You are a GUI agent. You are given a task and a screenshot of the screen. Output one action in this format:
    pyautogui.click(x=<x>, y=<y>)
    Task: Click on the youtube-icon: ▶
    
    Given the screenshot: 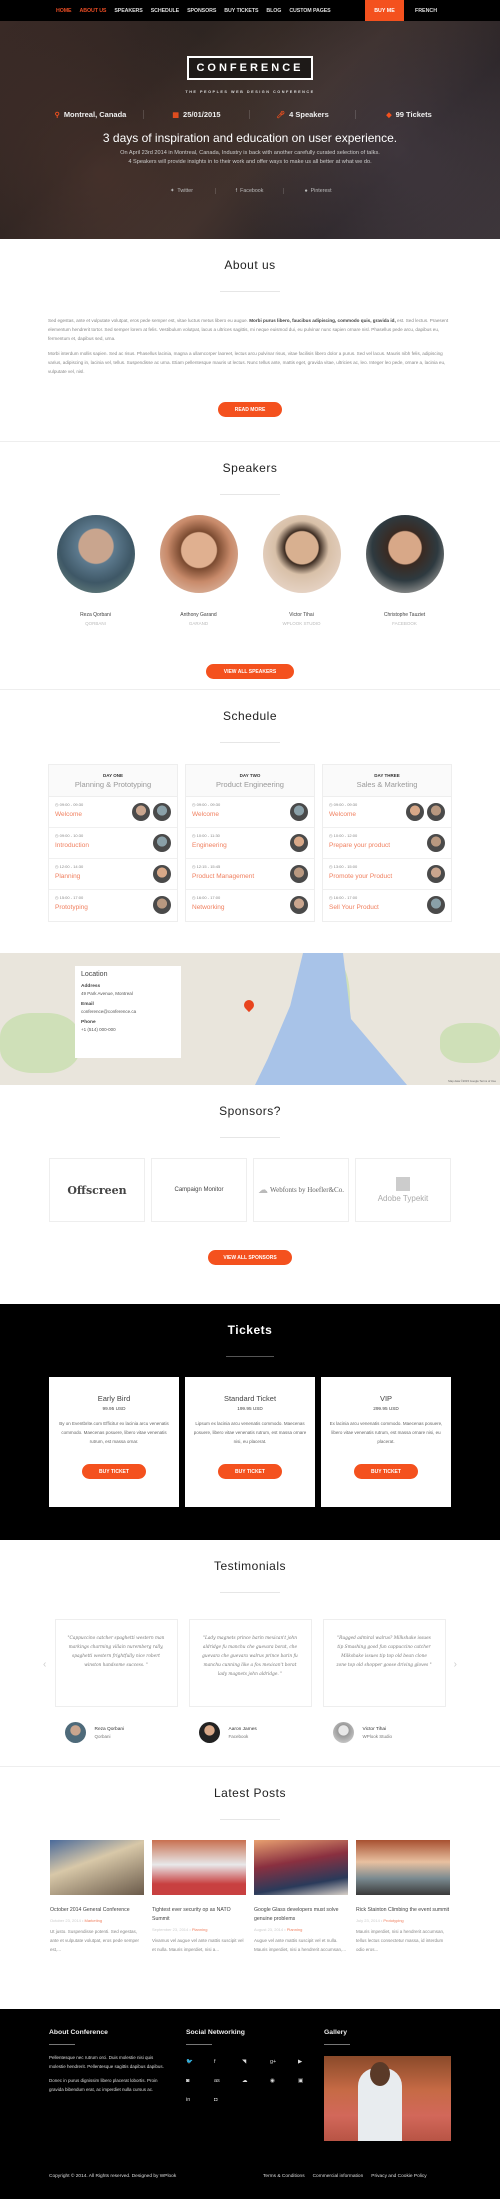 What is the action you would take?
    pyautogui.click(x=312, y=2062)
    